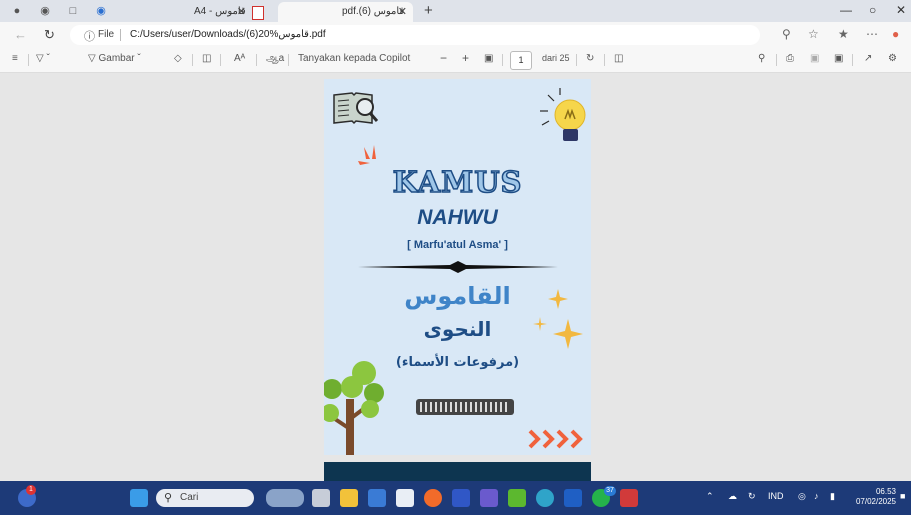  I want to click on notepad-icon, so click(405, 498).